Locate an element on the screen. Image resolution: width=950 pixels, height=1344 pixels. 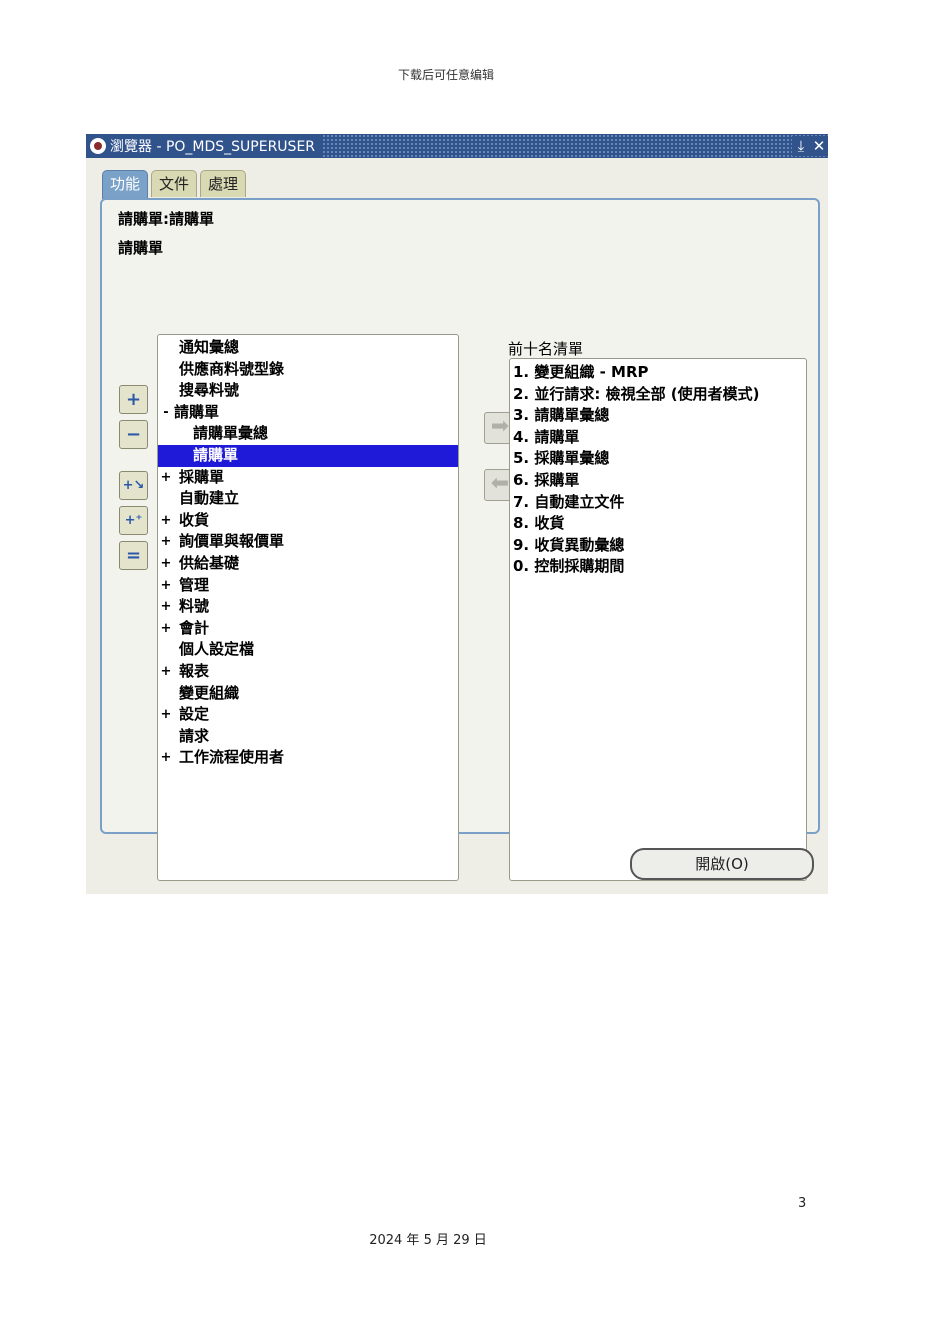
tree-item-label: 工作流程使用者 is located at coordinates (232, 757).